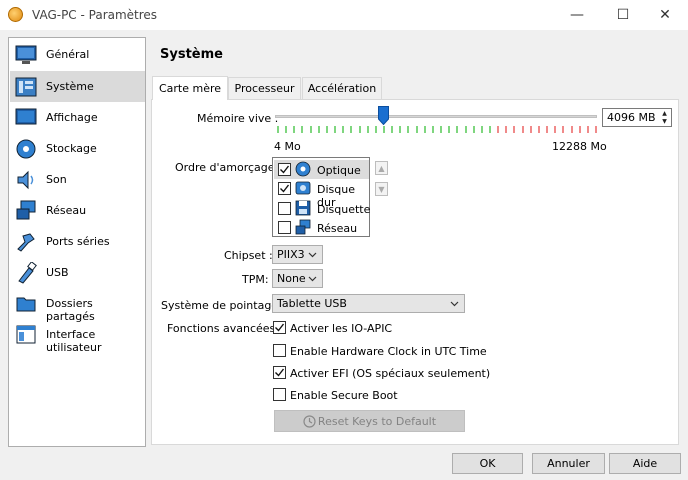 Image resolution: width=688 pixels, height=480 pixels. What do you see at coordinates (66, 210) in the screenshot?
I see `sidebar-item-label: Réseau` at bounding box center [66, 210].